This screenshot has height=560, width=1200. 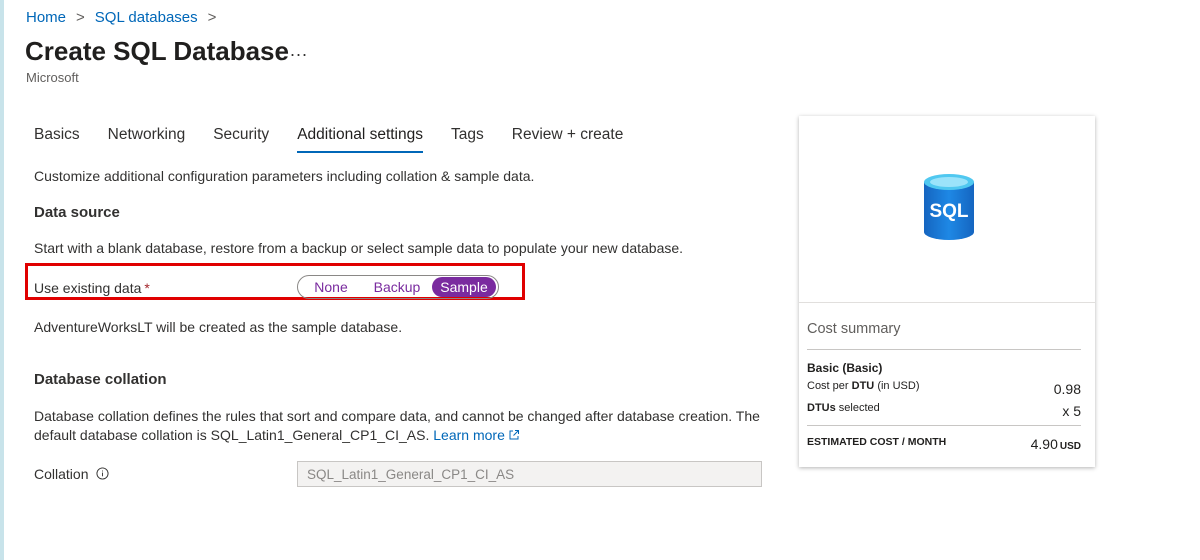 What do you see at coordinates (360, 139) in the screenshot?
I see `tab-additional-settings: Additional settings` at bounding box center [360, 139].